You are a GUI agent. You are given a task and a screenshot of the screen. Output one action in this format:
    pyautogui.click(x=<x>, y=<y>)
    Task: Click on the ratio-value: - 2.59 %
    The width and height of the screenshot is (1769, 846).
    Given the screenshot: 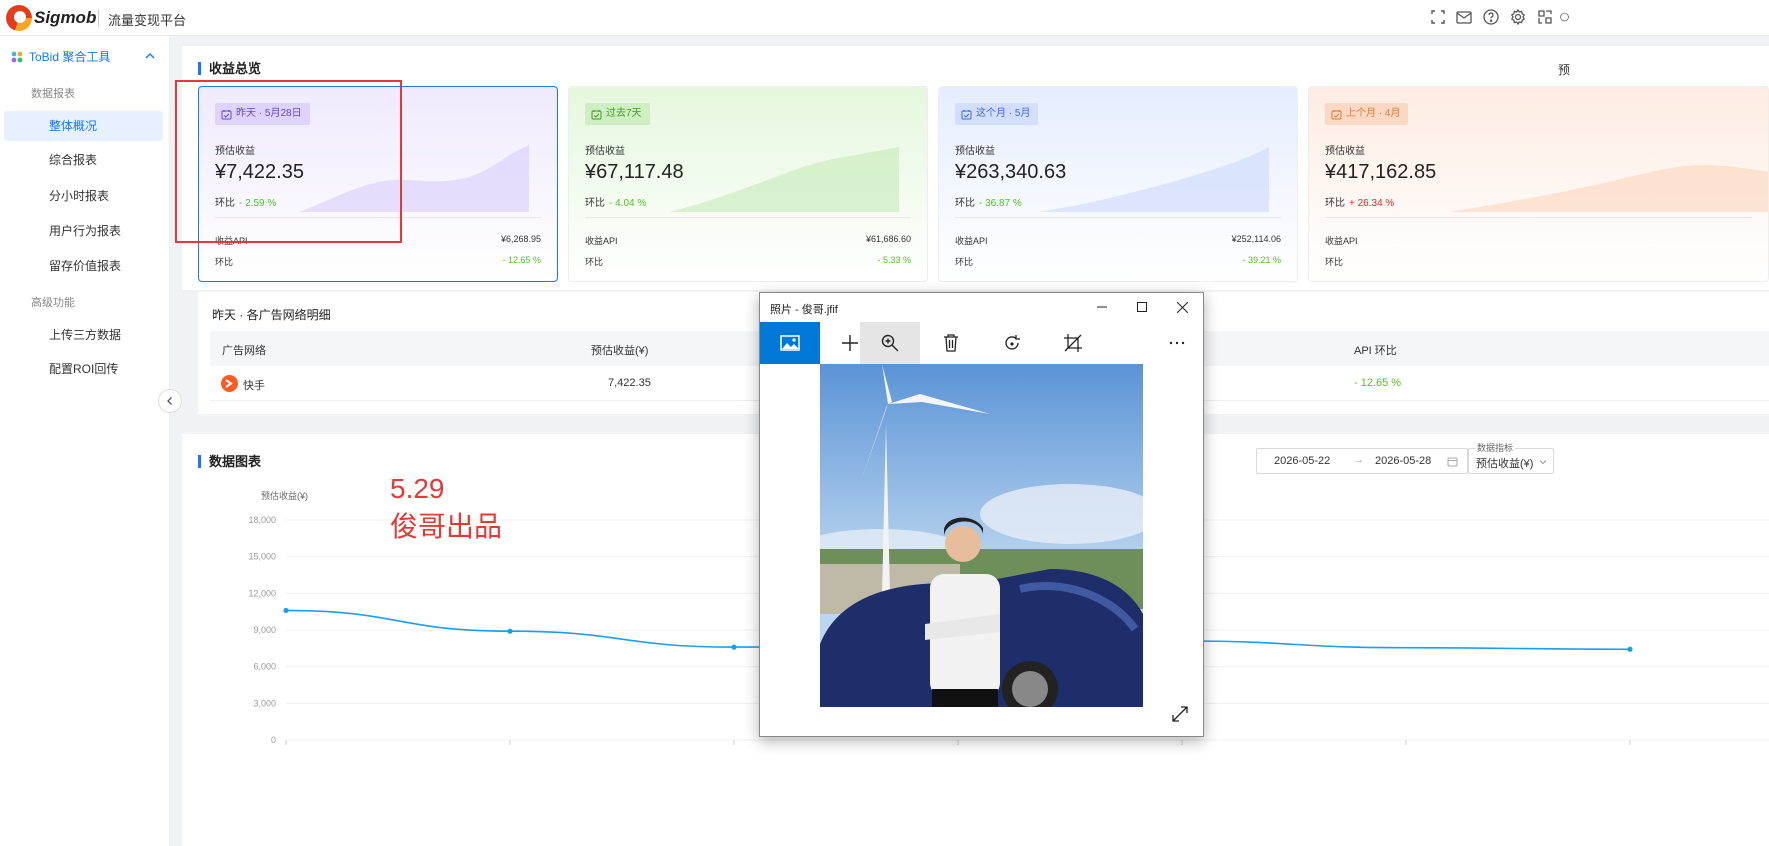 What is the action you would take?
    pyautogui.click(x=258, y=203)
    